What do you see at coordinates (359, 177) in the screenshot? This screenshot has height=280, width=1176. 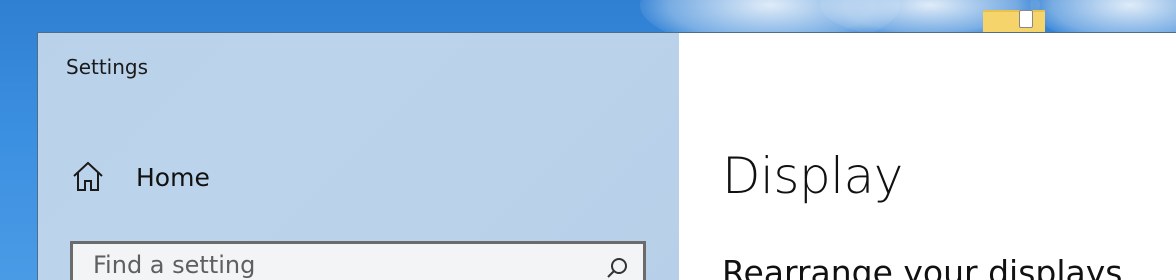 I see `sidebar-item-home: Home` at bounding box center [359, 177].